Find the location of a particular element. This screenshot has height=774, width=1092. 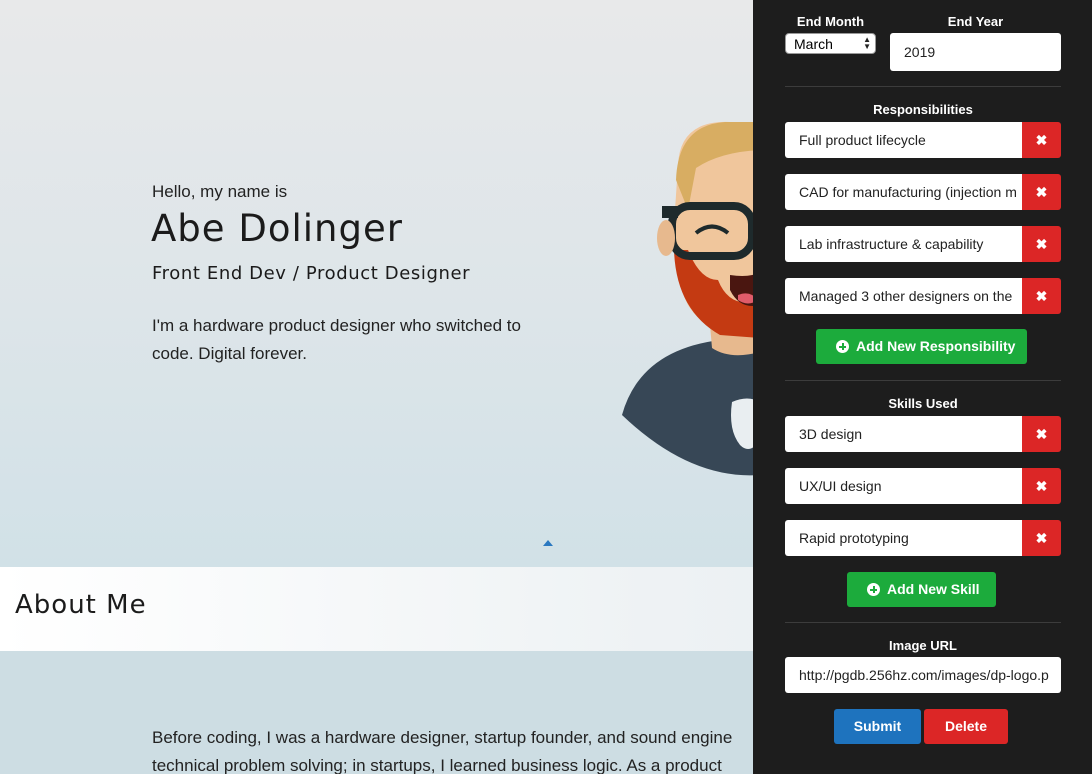

end-month-select: March ▲ ▼ is located at coordinates (830, 43).